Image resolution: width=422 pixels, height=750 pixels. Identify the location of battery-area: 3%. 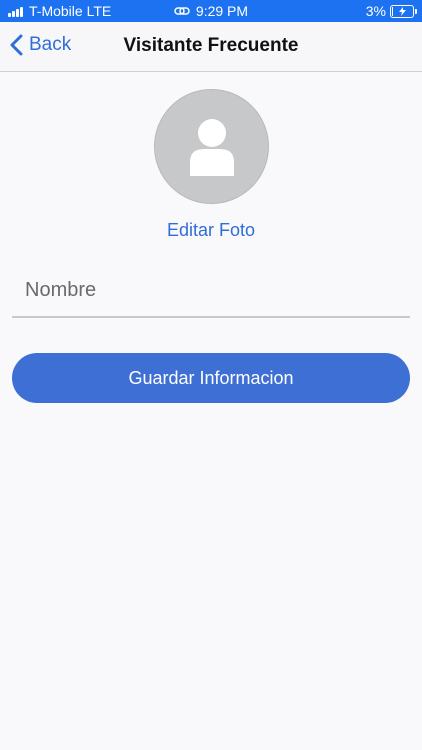
(391, 11).